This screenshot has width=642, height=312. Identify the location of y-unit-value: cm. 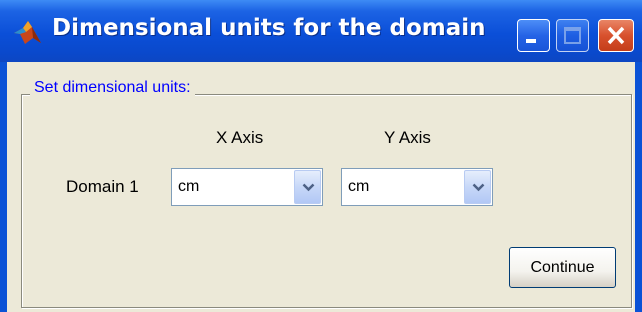
(359, 186).